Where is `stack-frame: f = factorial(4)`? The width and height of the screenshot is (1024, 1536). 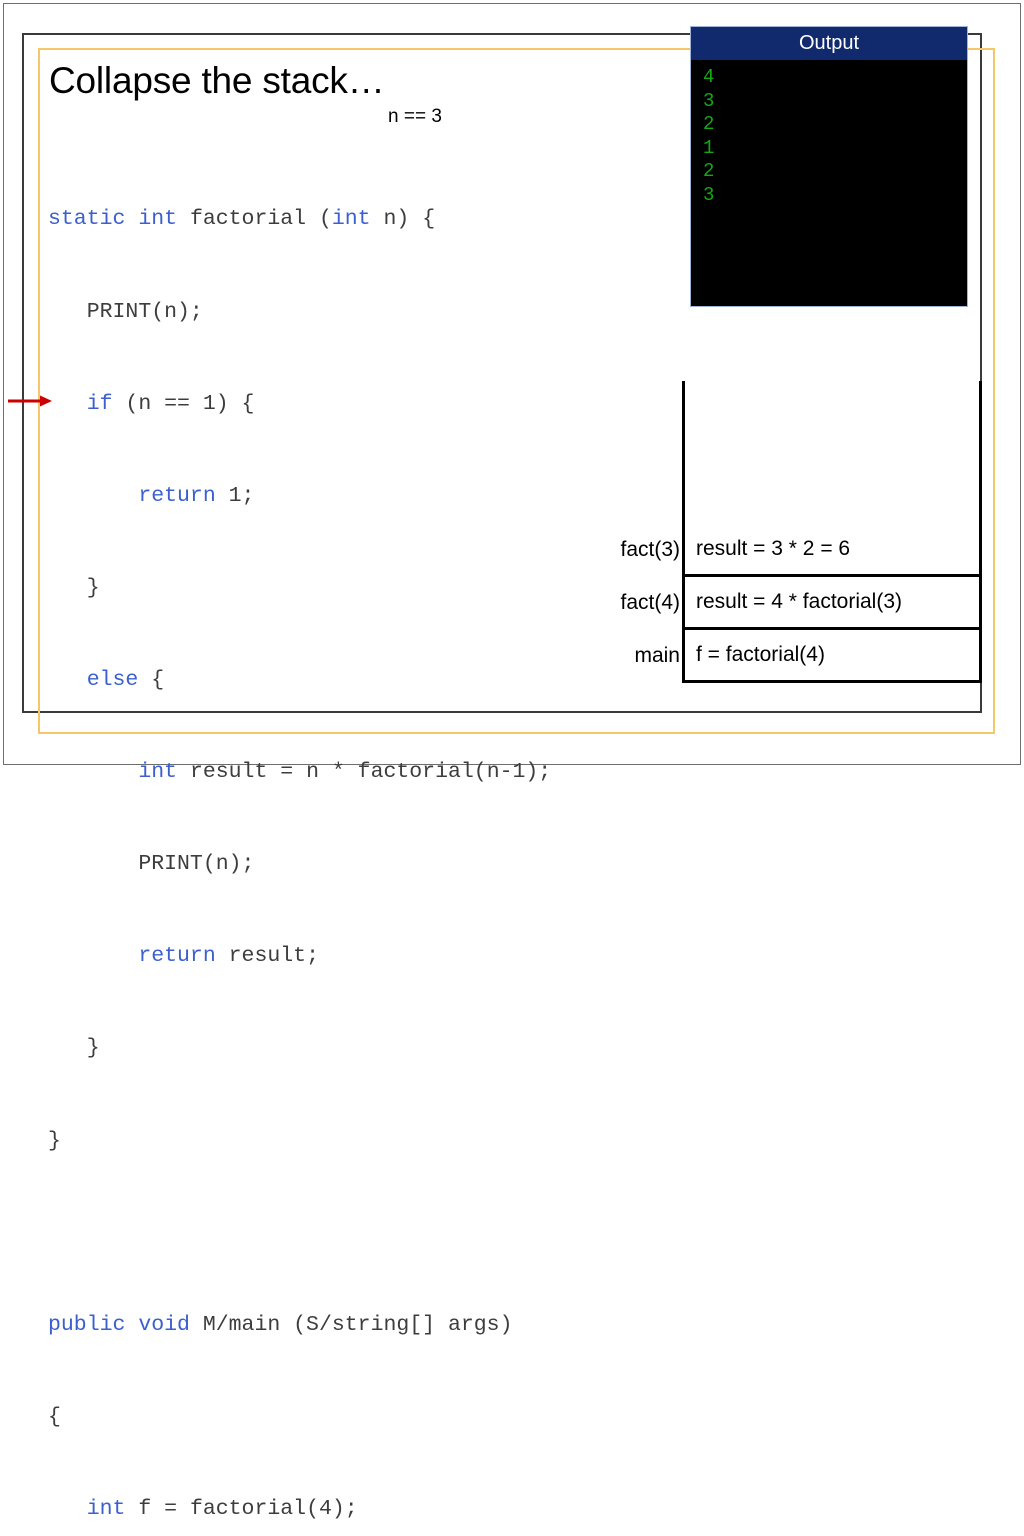 stack-frame: f = factorial(4) is located at coordinates (832, 656).